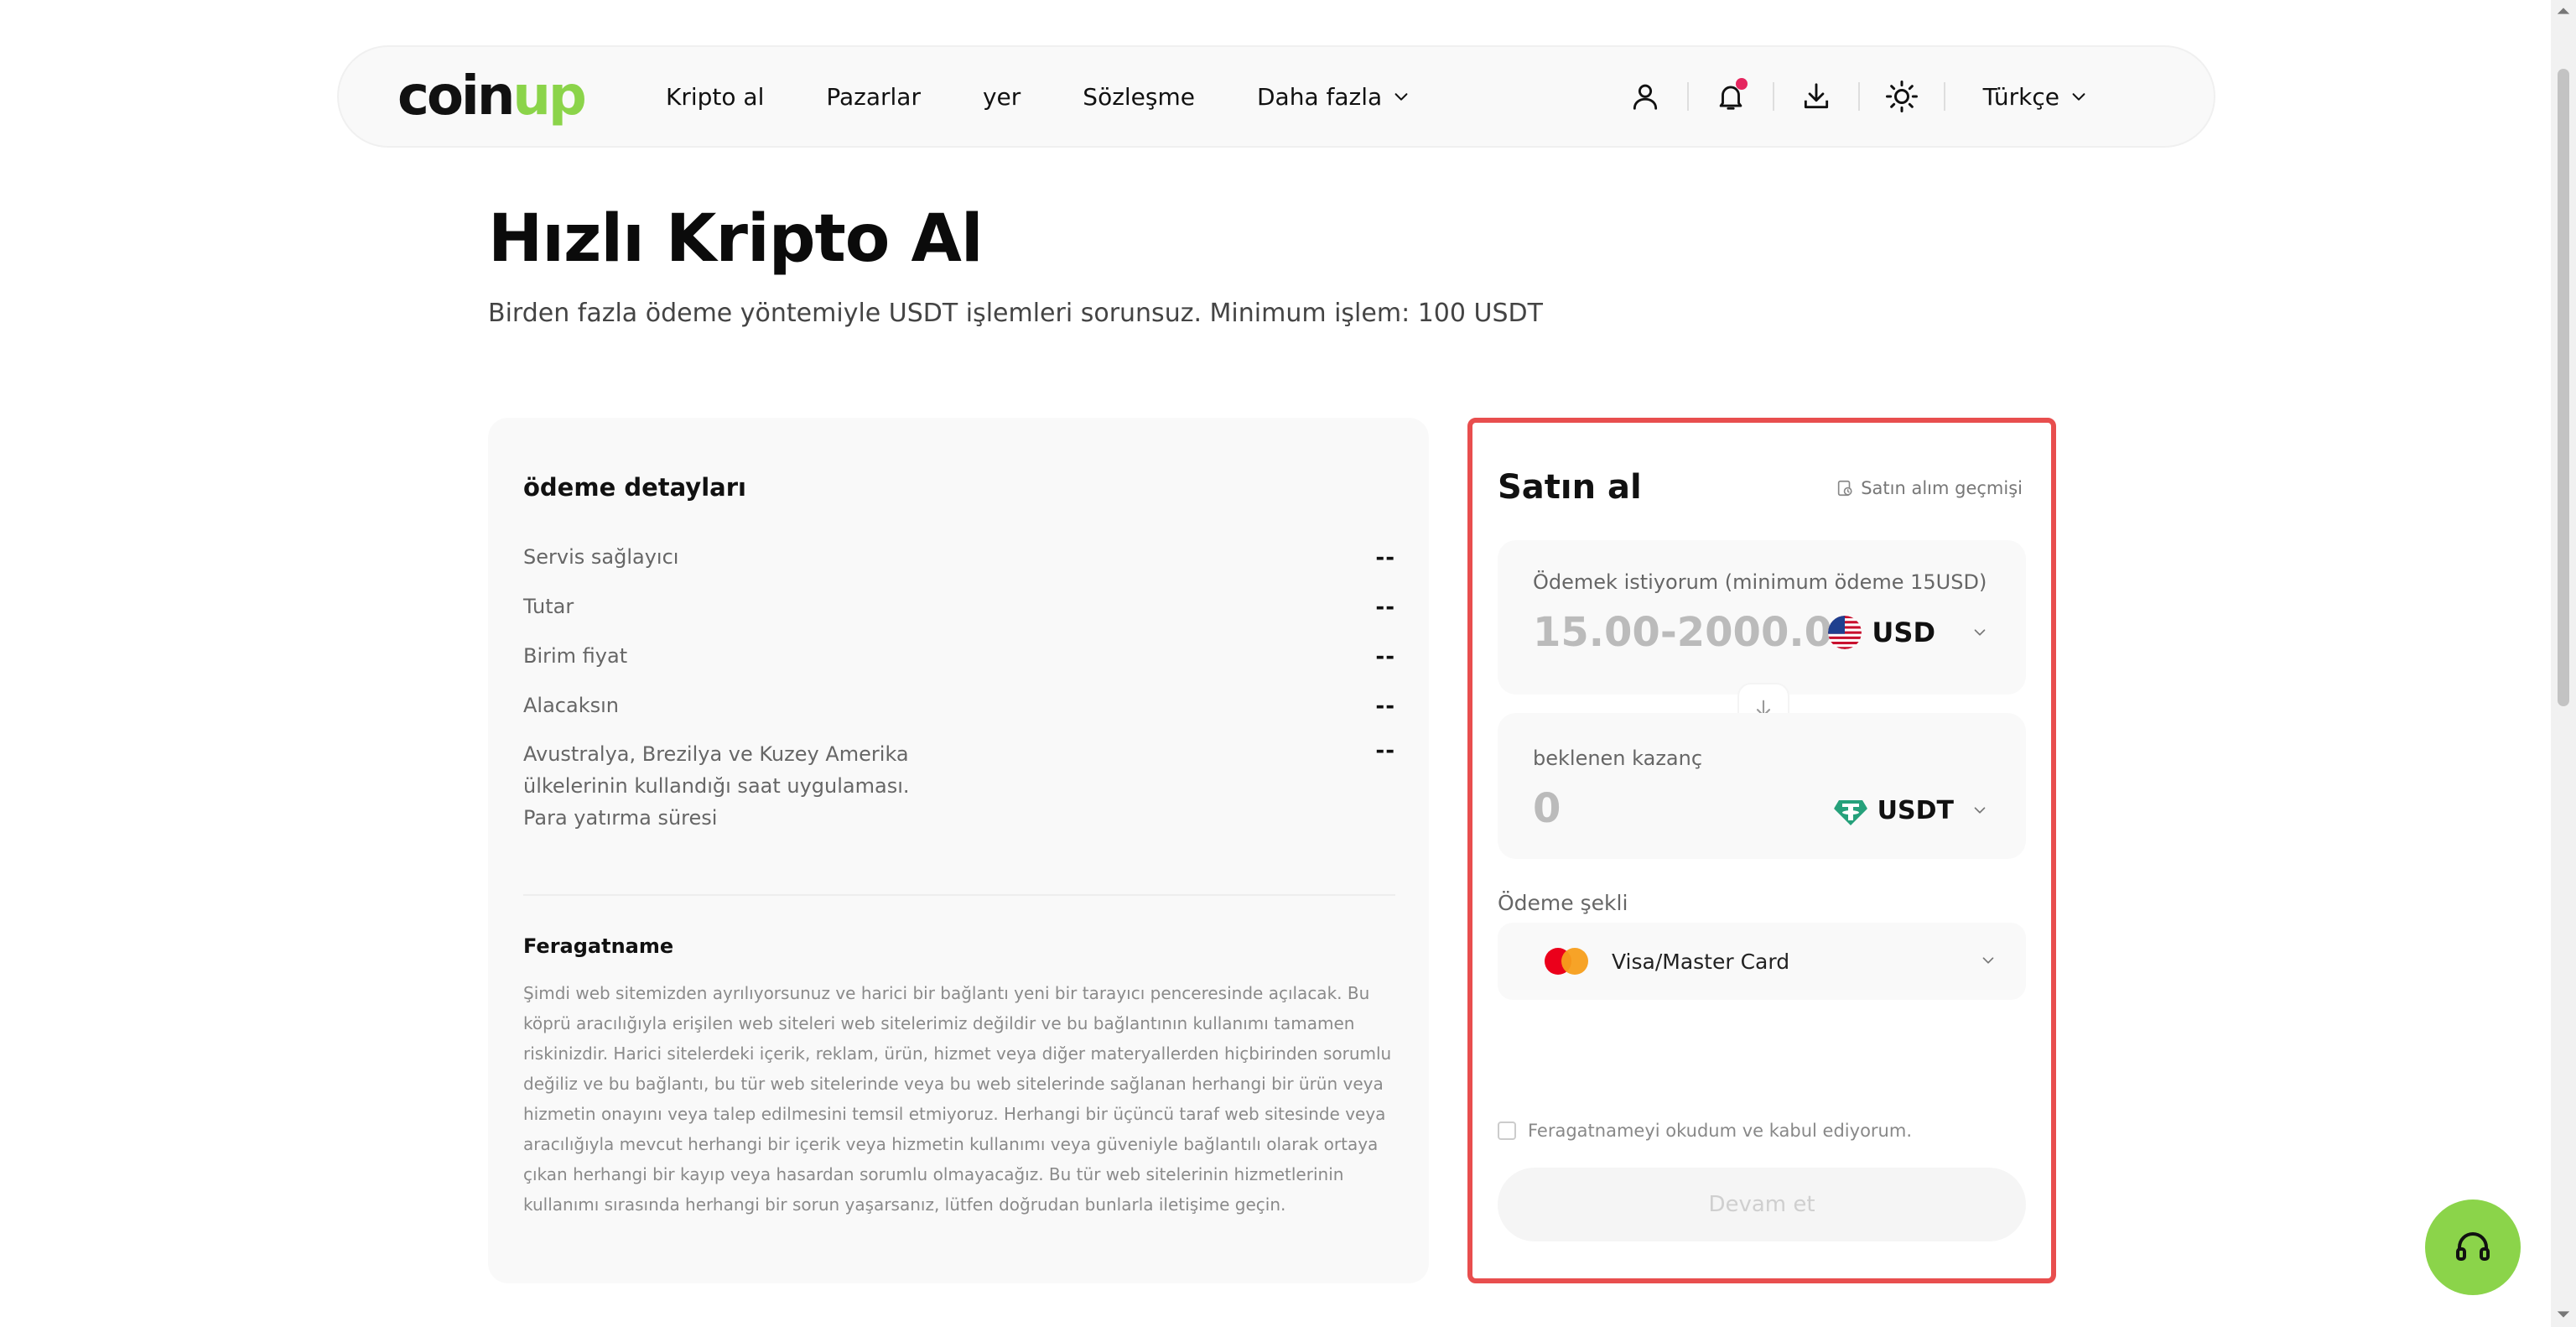 This screenshot has width=2576, height=1327. Describe the element at coordinates (873, 97) in the screenshot. I see `nav-link-pazarlar: Pazarlar` at that location.